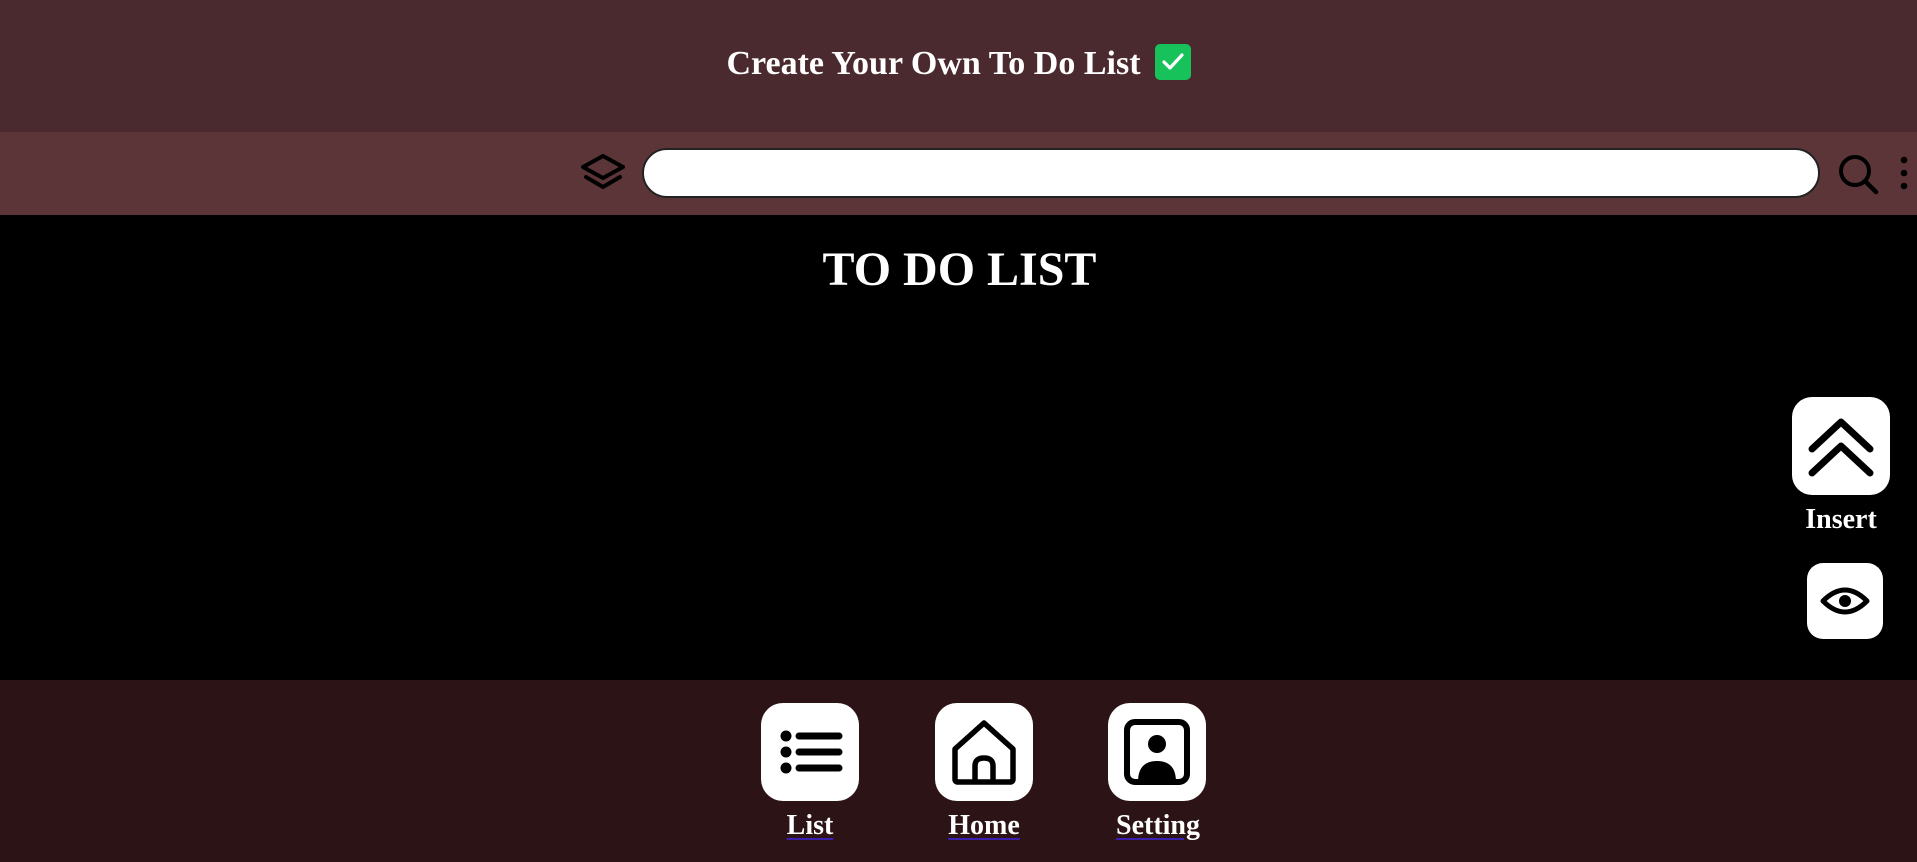 The height and width of the screenshot is (862, 1917). I want to click on check-box-icon, so click(1172, 62).